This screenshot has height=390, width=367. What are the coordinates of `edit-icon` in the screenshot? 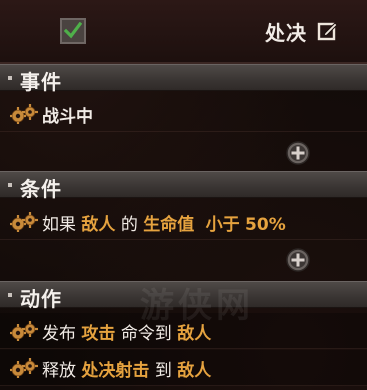 It's located at (328, 31).